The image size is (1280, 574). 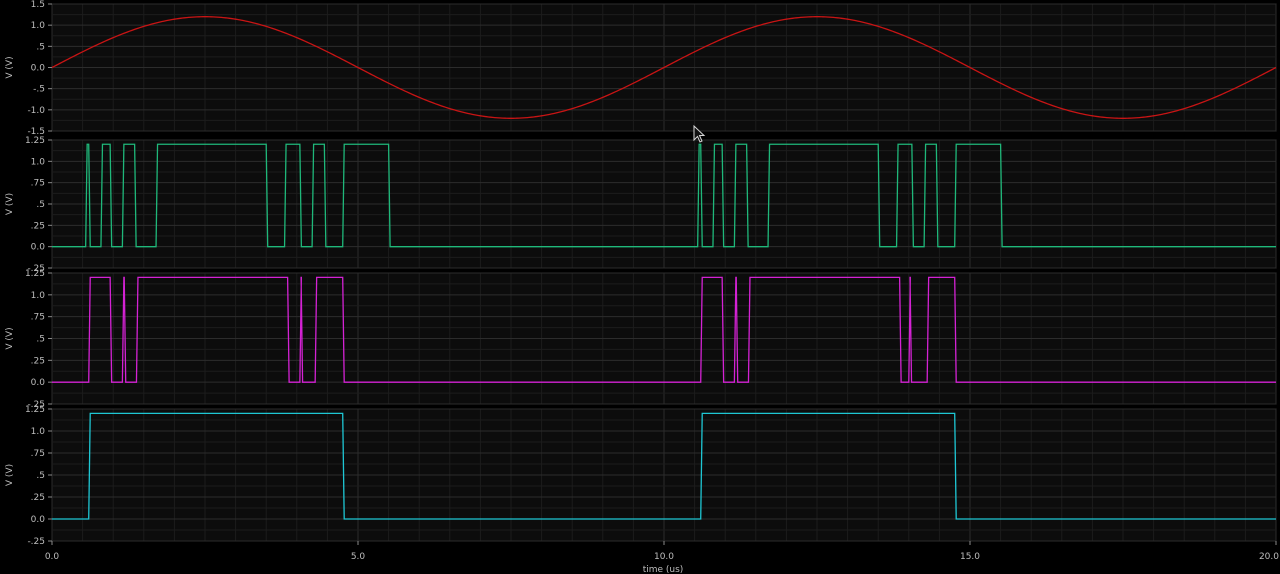 What do you see at coordinates (38, 5) in the screenshot?
I see `y-tick-label: 1.5` at bounding box center [38, 5].